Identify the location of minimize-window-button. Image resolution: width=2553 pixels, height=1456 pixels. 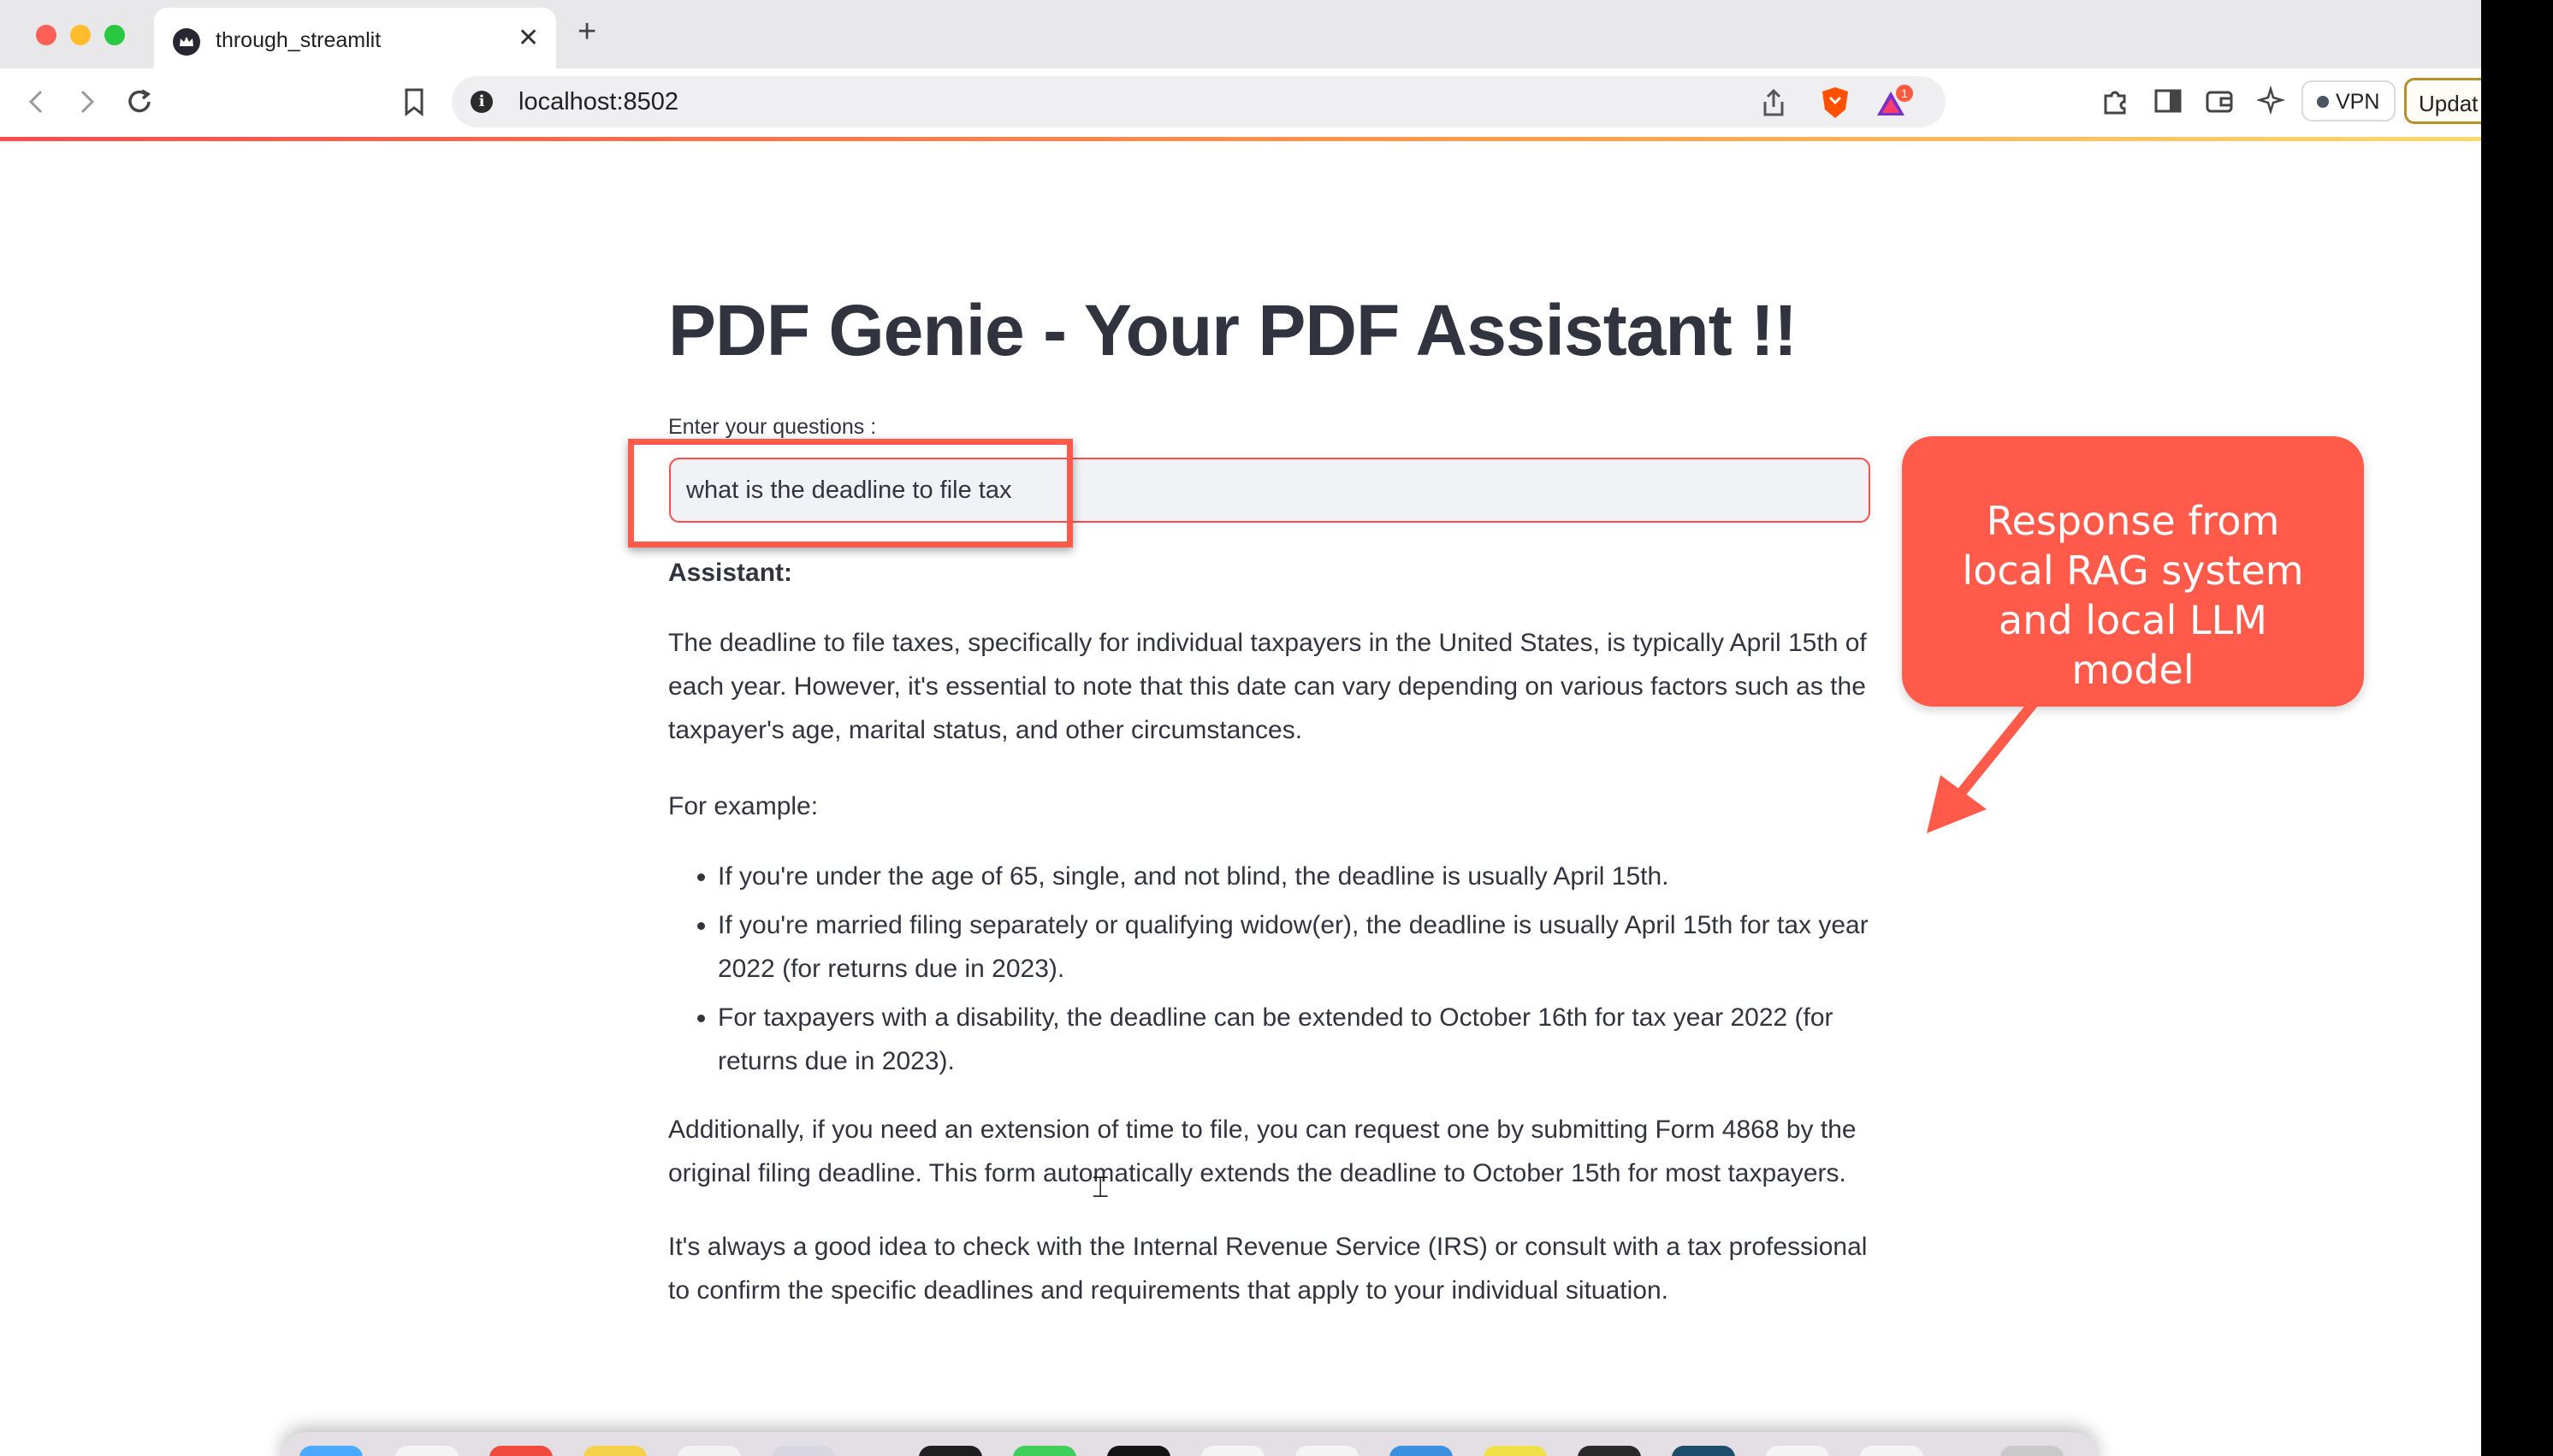
(80, 35).